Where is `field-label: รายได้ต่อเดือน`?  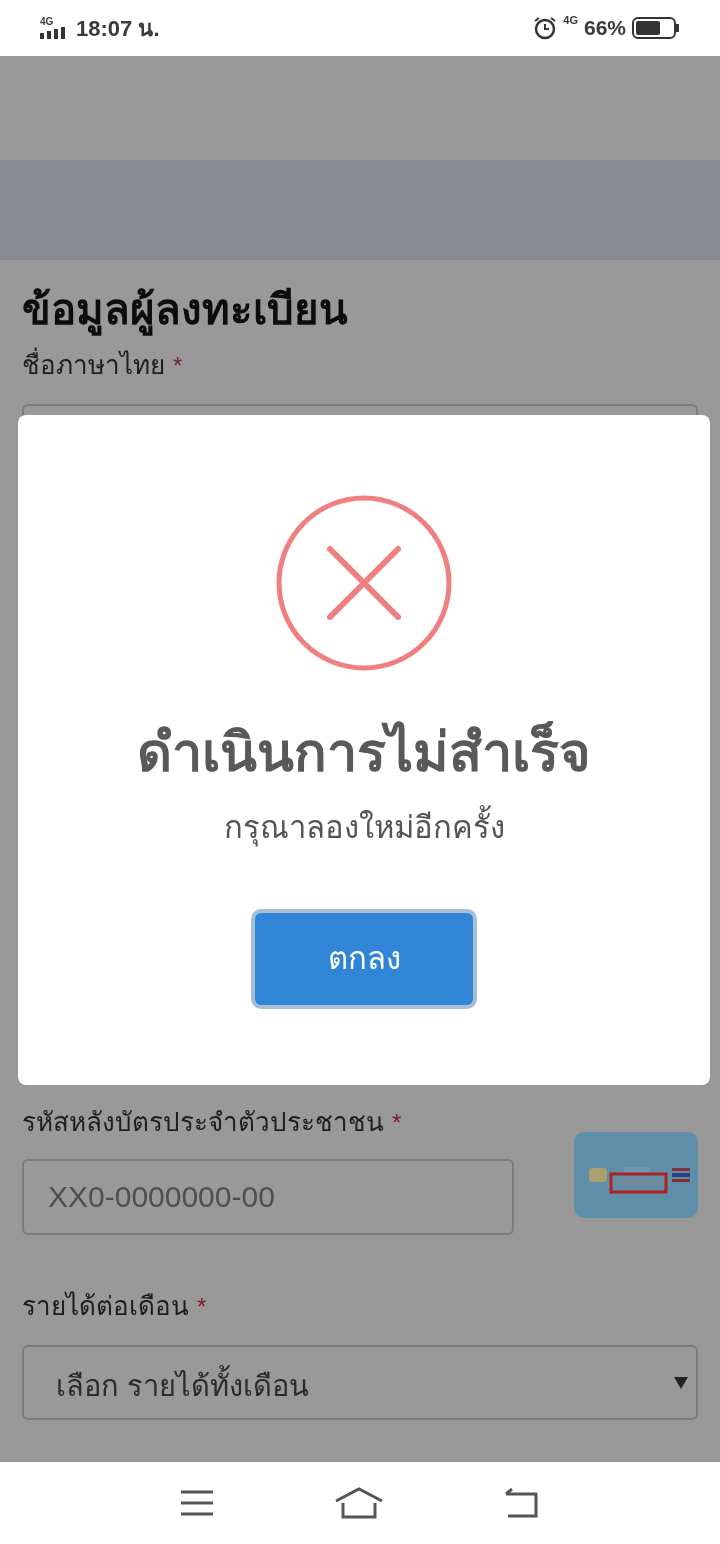
field-label: รายได้ต่อเดือน is located at coordinates (105, 1306).